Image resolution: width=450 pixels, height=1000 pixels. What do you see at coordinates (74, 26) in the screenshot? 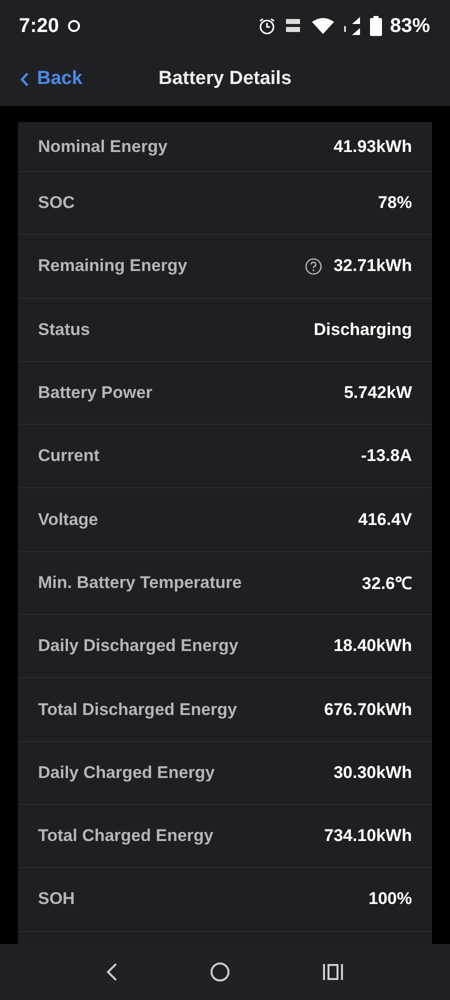
I see `assistant-icon` at bounding box center [74, 26].